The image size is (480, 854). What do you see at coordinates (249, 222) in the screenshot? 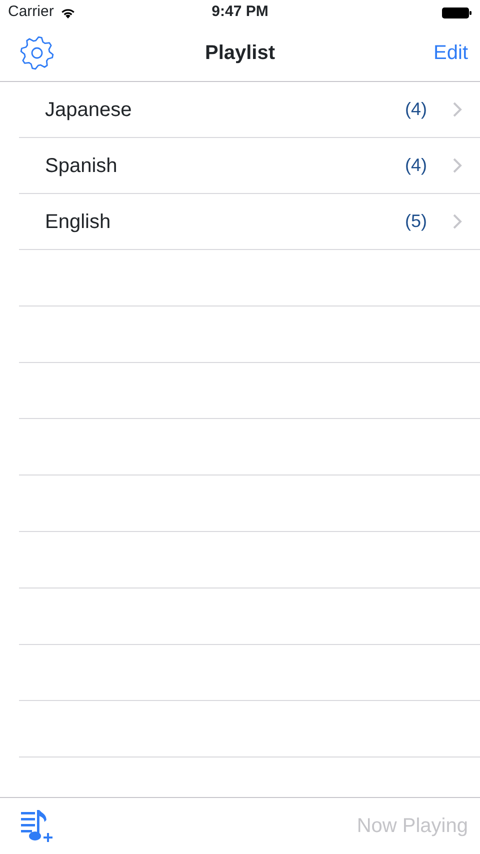
I see `playlist-row: English (5)` at bounding box center [249, 222].